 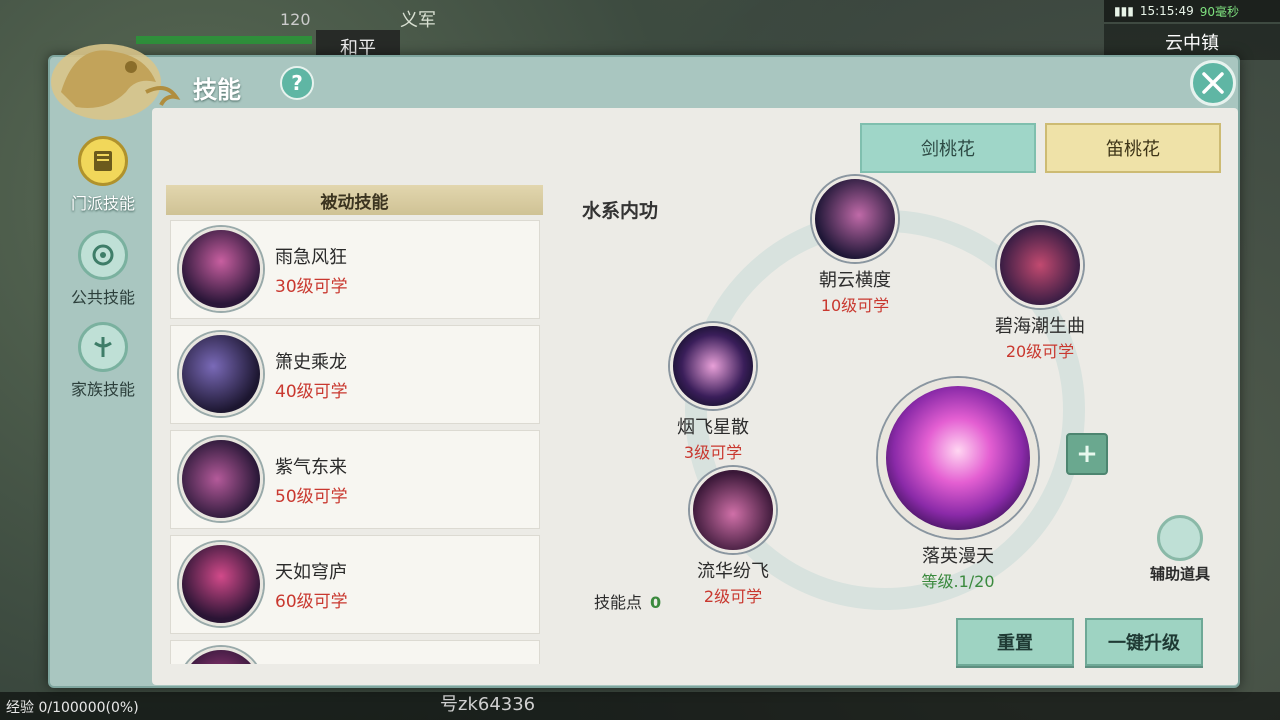 What do you see at coordinates (355, 269) in the screenshot?
I see `list-item: 雨急风狂 30级可学` at bounding box center [355, 269].